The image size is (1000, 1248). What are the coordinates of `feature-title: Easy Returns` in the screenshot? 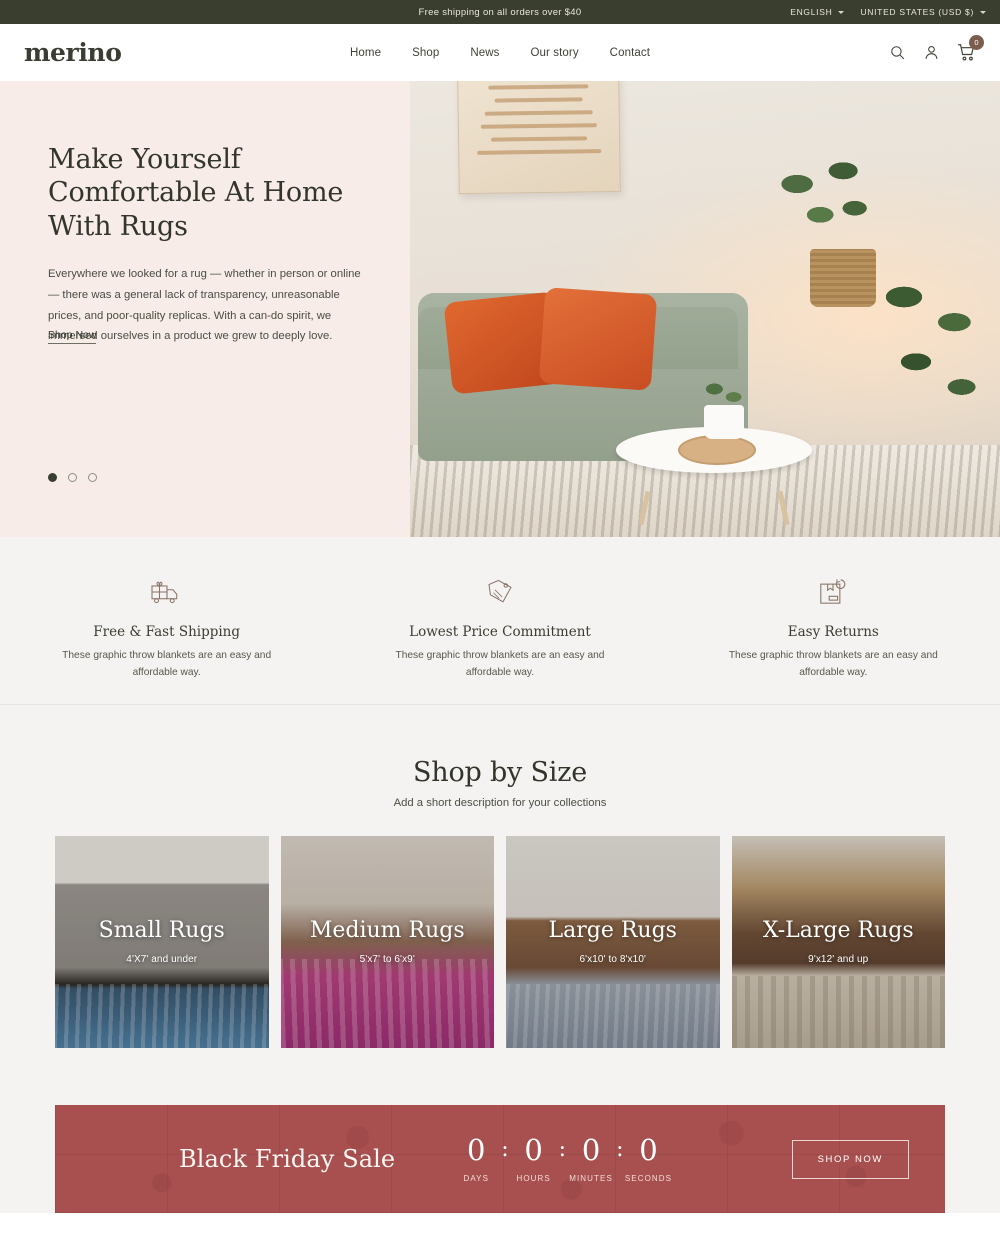 It's located at (833, 632).